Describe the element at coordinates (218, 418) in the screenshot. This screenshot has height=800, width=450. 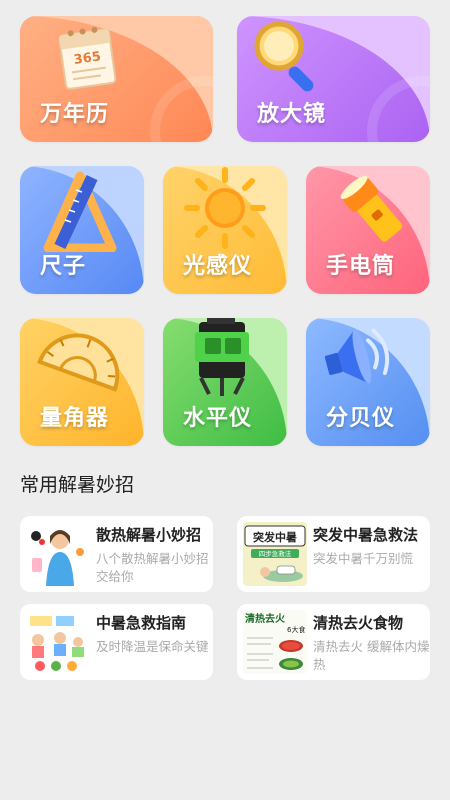
I see `tile-label: 水平仪` at that location.